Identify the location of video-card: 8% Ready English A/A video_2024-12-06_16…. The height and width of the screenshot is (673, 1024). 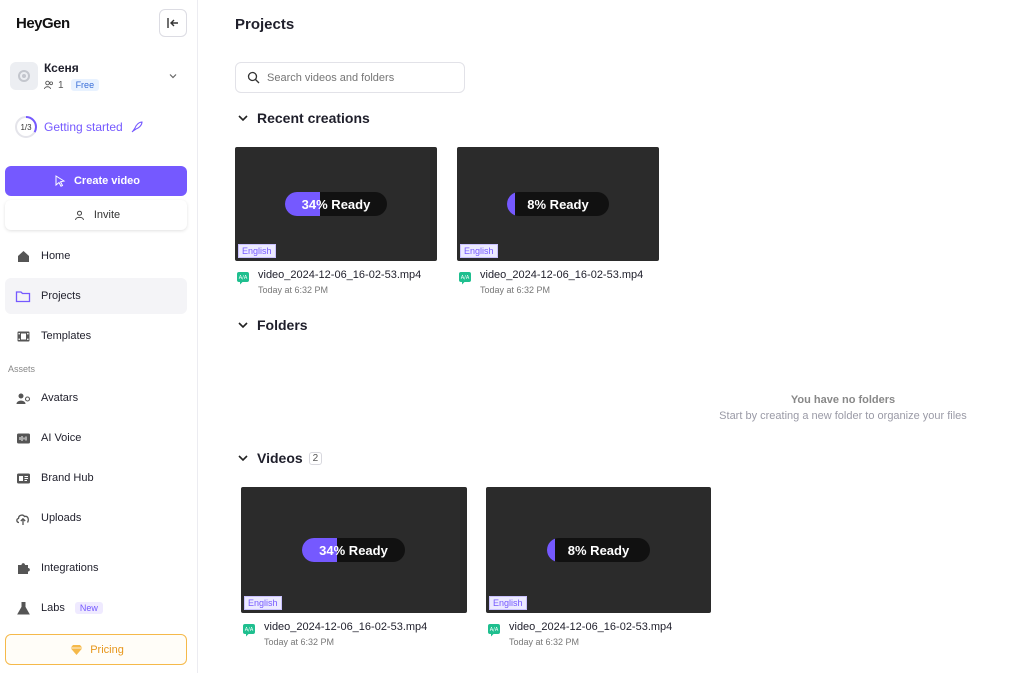
(598, 567).